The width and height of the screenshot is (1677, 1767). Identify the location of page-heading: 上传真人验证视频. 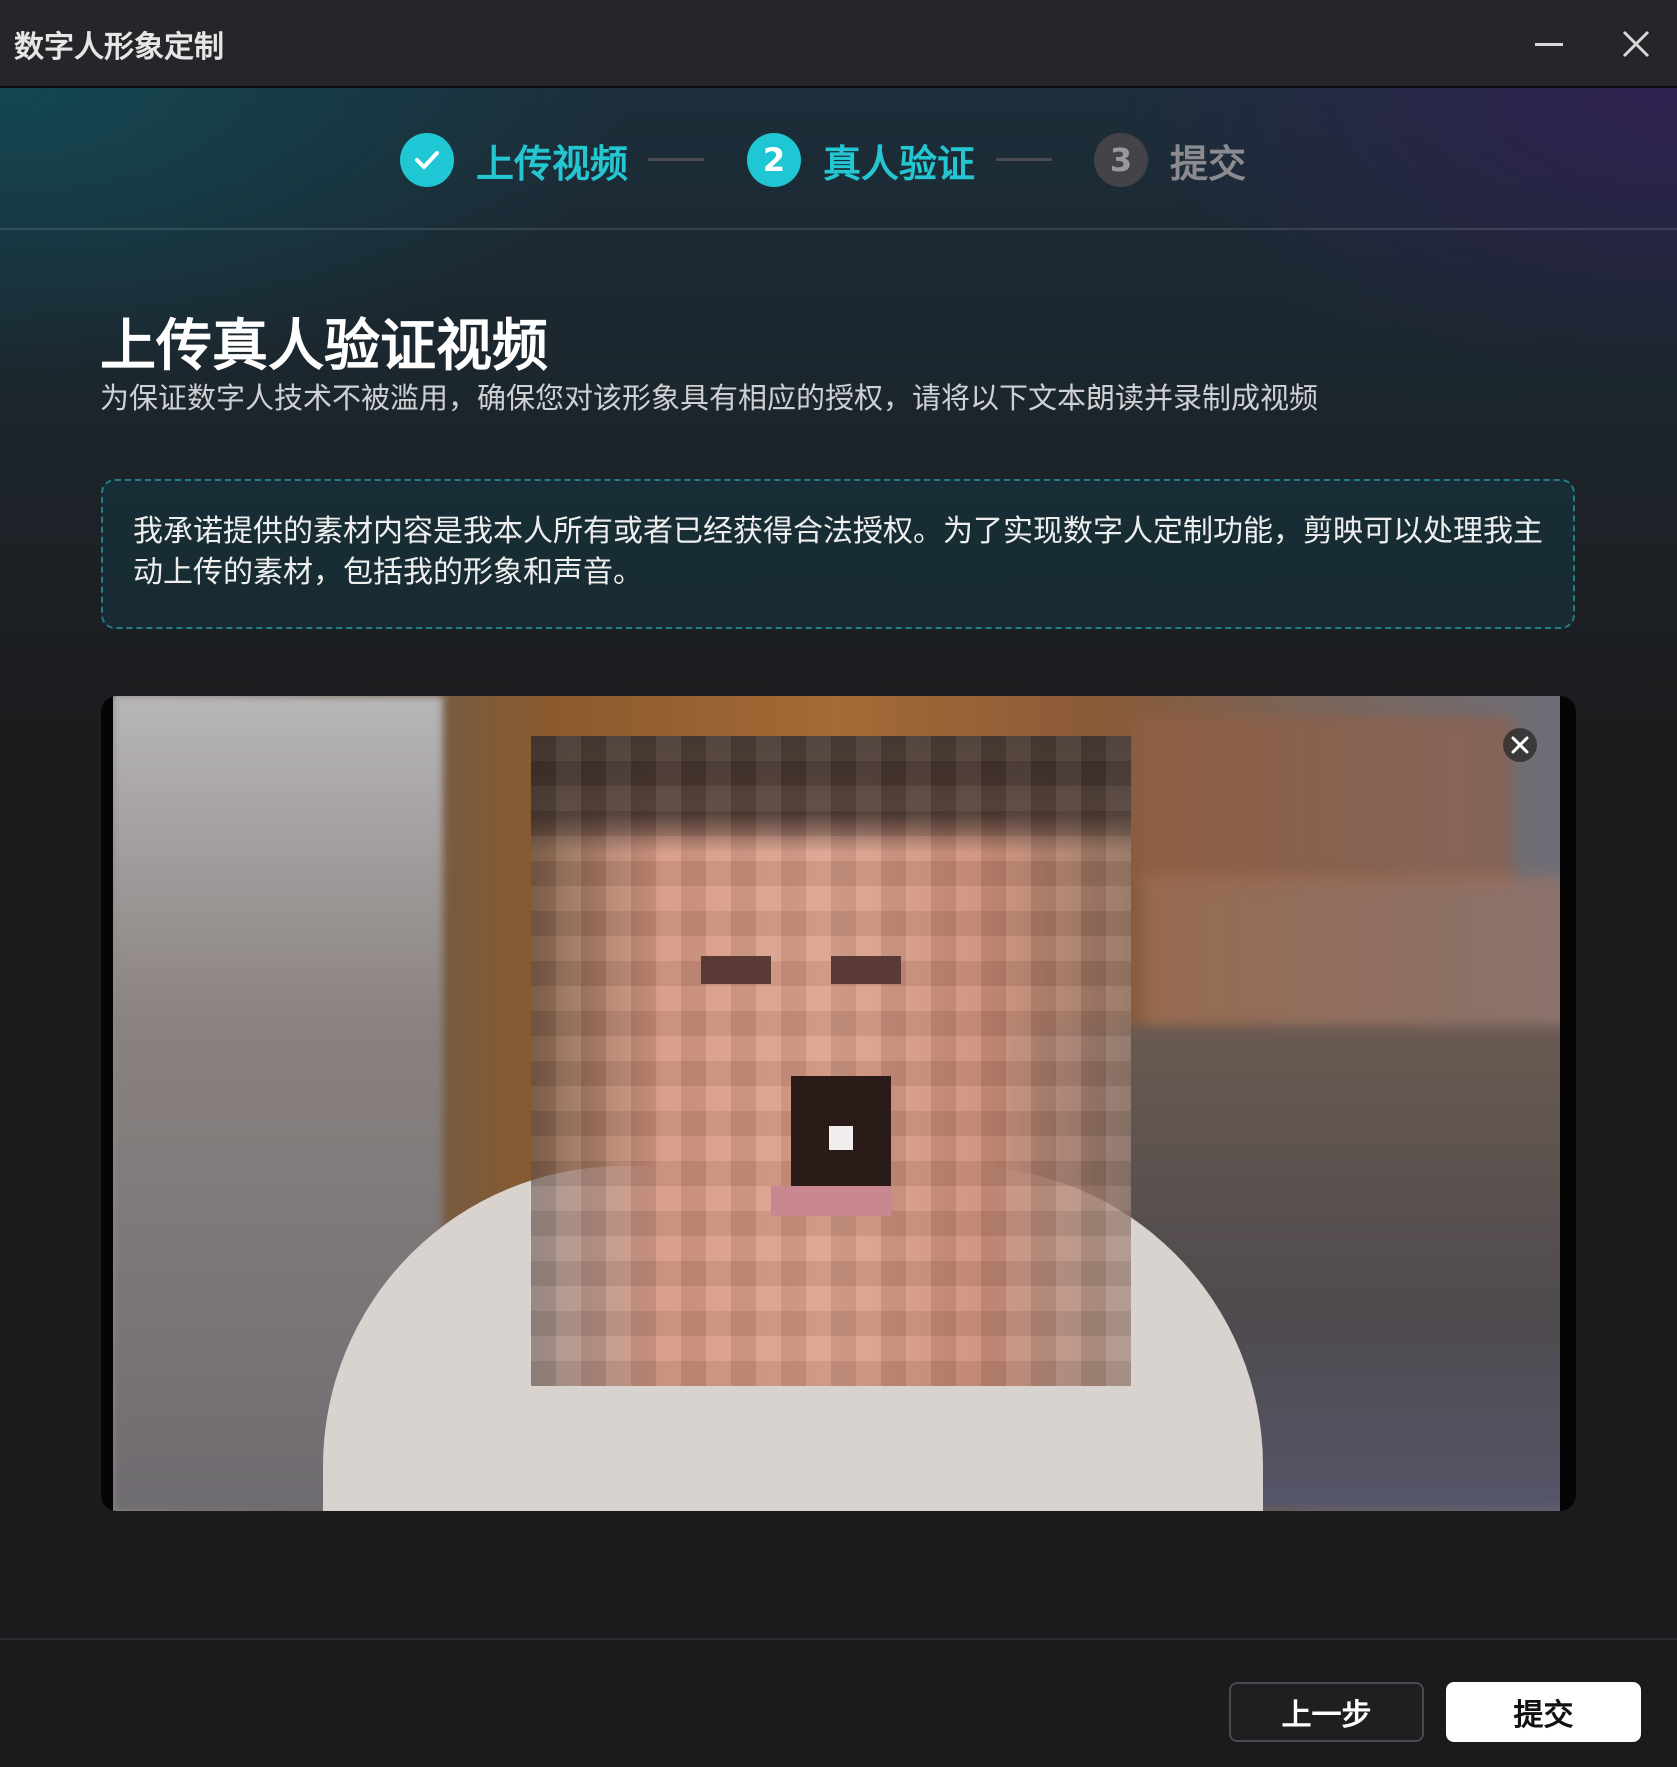
(324, 346).